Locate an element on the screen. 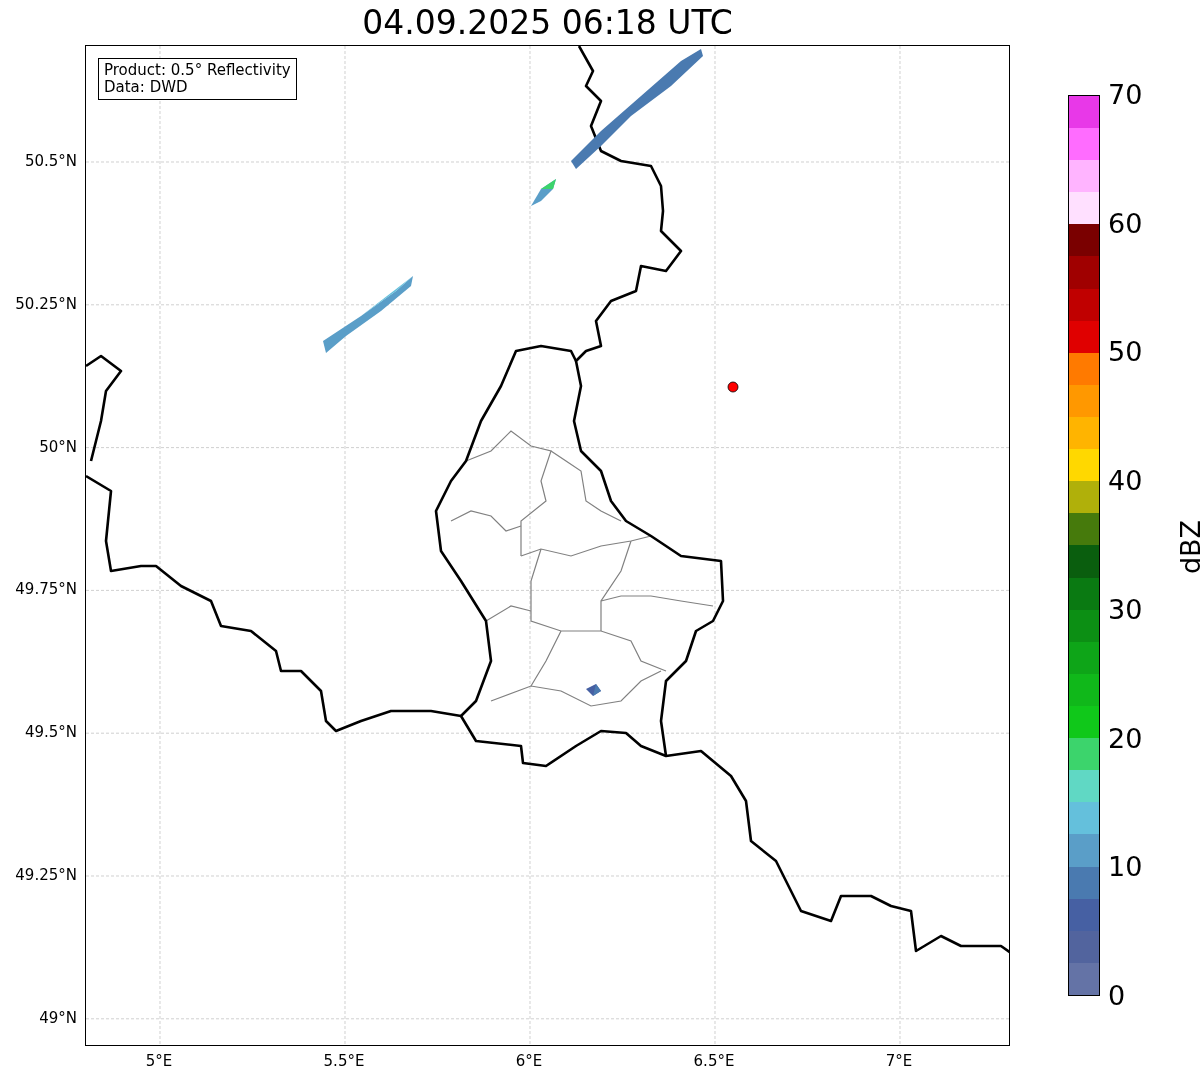 Image resolution: width=1202 pixels, height=1081 pixels. longitude-tick-label: 7°E is located at coordinates (899, 1061).